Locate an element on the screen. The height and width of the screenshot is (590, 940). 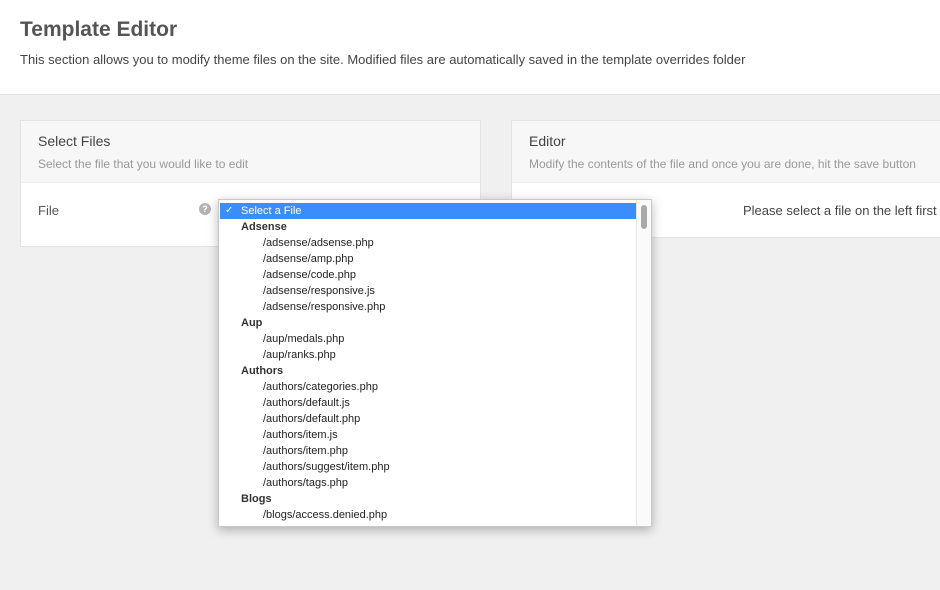
file-option: /adsense/adsense.php is located at coordinates (428, 243).